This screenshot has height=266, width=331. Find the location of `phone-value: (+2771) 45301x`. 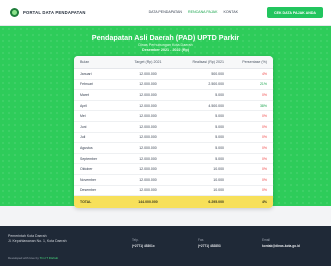

phone-value: (+2771) 45301x is located at coordinates (143, 246).